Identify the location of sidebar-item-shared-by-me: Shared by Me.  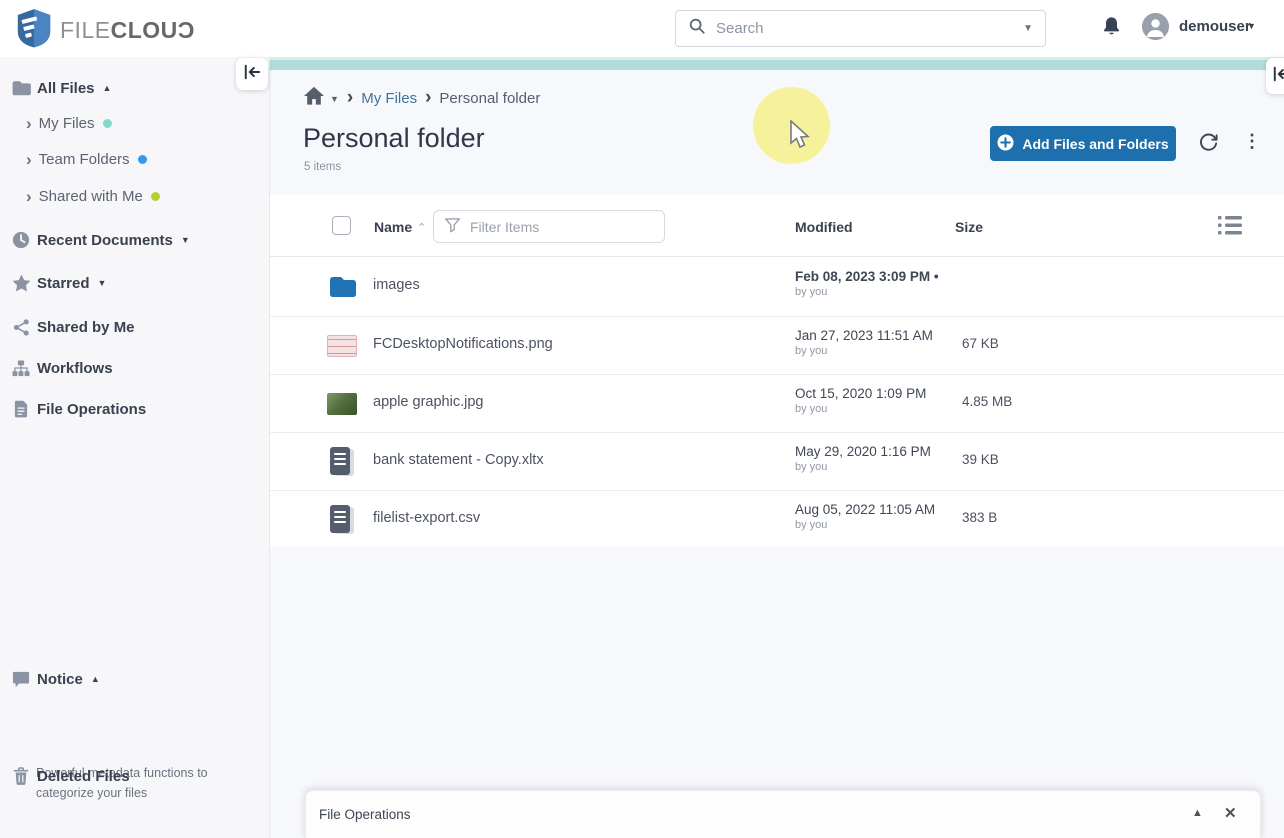
(135, 327).